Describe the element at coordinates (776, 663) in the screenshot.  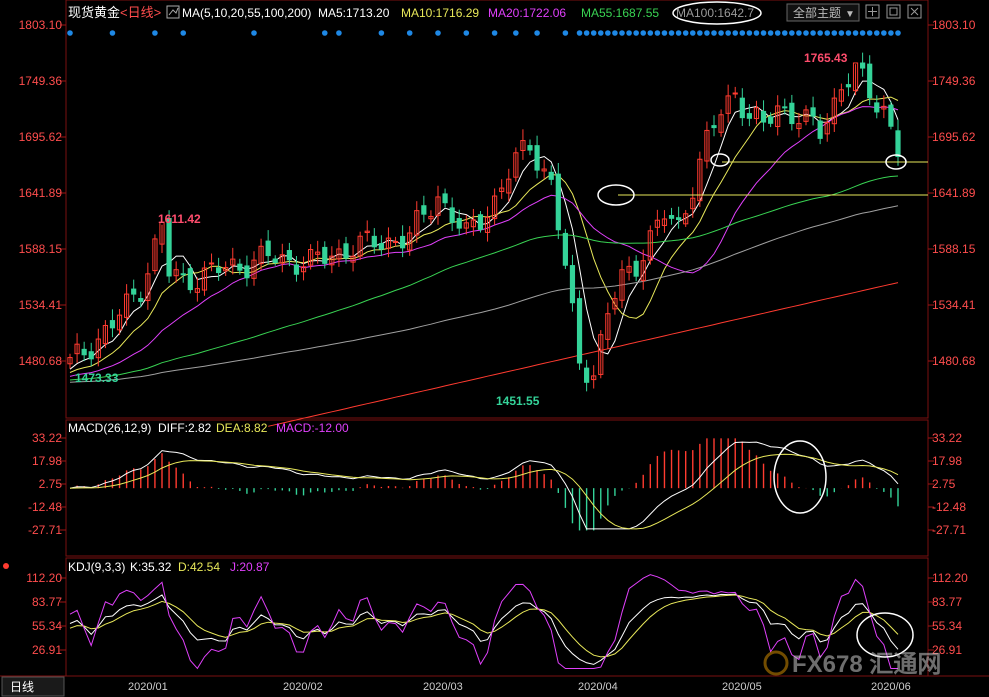
I see `watermark-emblem-icon` at that location.